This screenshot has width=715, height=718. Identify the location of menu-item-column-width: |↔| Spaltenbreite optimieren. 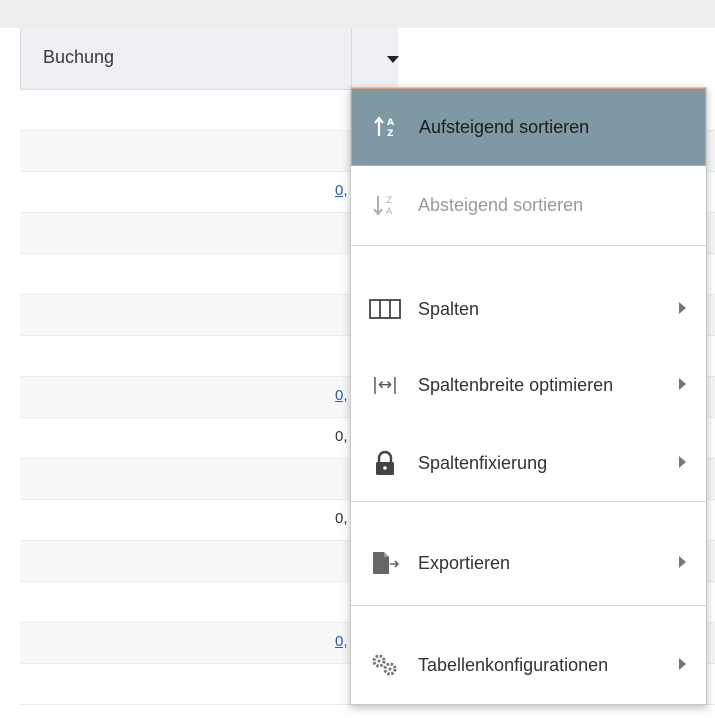
(528, 385).